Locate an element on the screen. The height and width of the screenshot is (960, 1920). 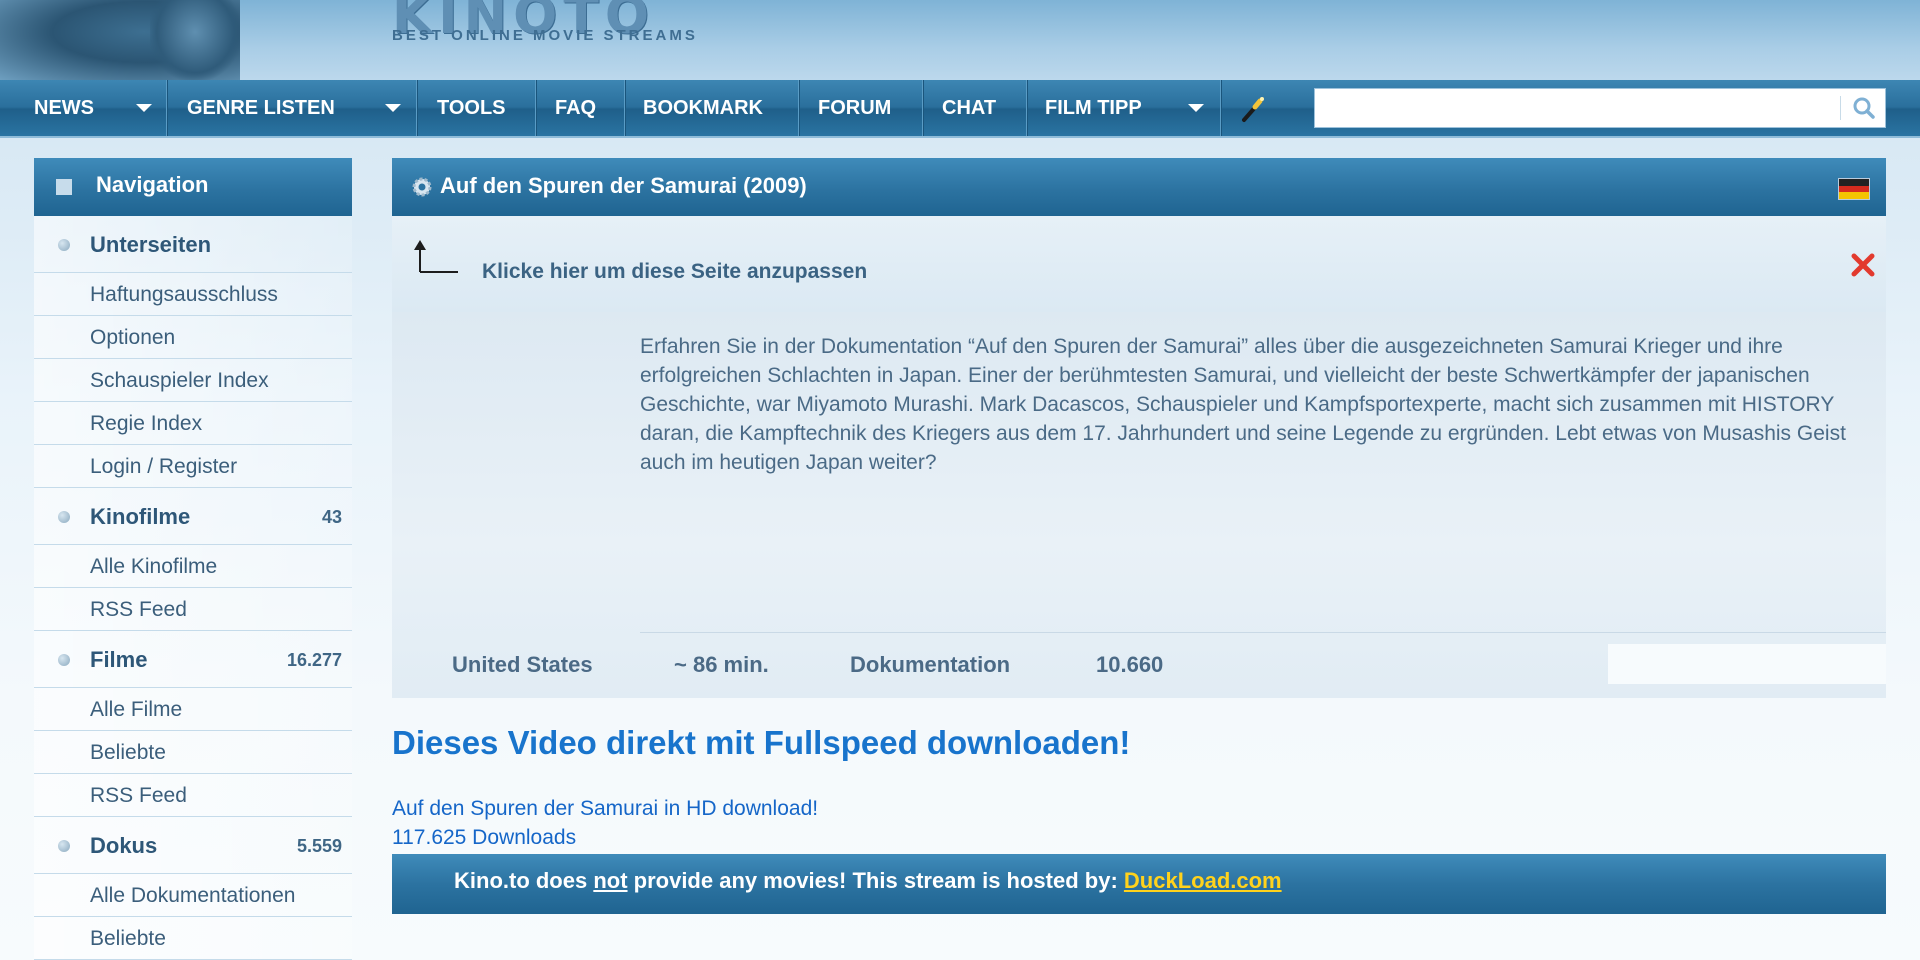
nav-faq: FAQ is located at coordinates (575, 108).